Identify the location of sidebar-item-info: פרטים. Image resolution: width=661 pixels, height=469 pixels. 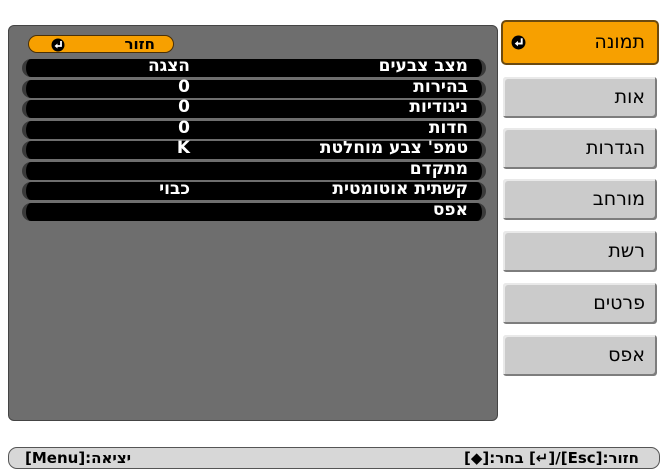
(580, 303).